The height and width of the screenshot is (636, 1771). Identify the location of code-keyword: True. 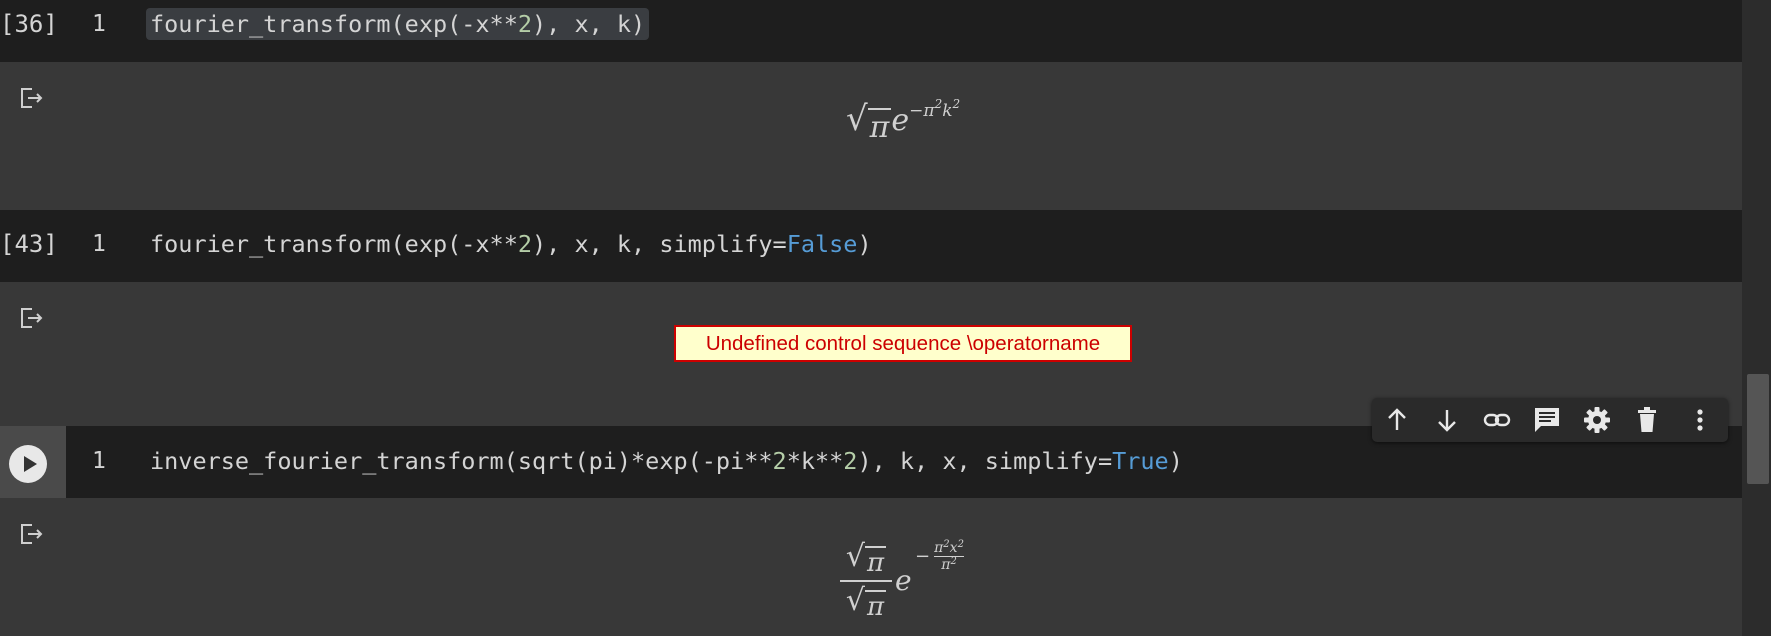
(1140, 461).